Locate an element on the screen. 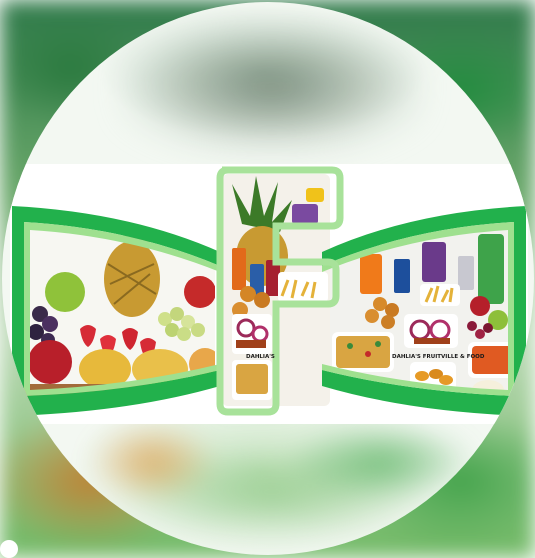 This screenshot has width=535, height=558. red-apple is located at coordinates (199, 292).